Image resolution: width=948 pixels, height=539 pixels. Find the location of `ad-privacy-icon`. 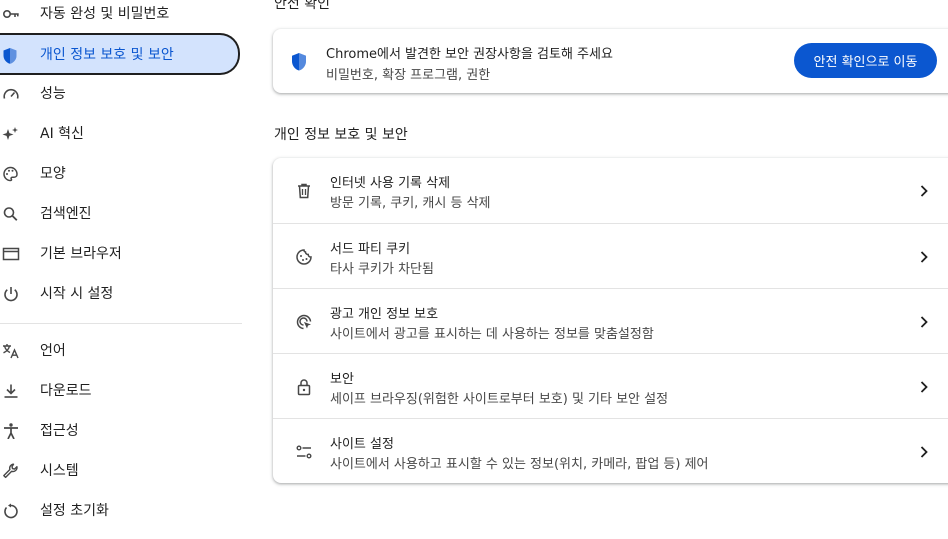

ad-privacy-icon is located at coordinates (304, 322).